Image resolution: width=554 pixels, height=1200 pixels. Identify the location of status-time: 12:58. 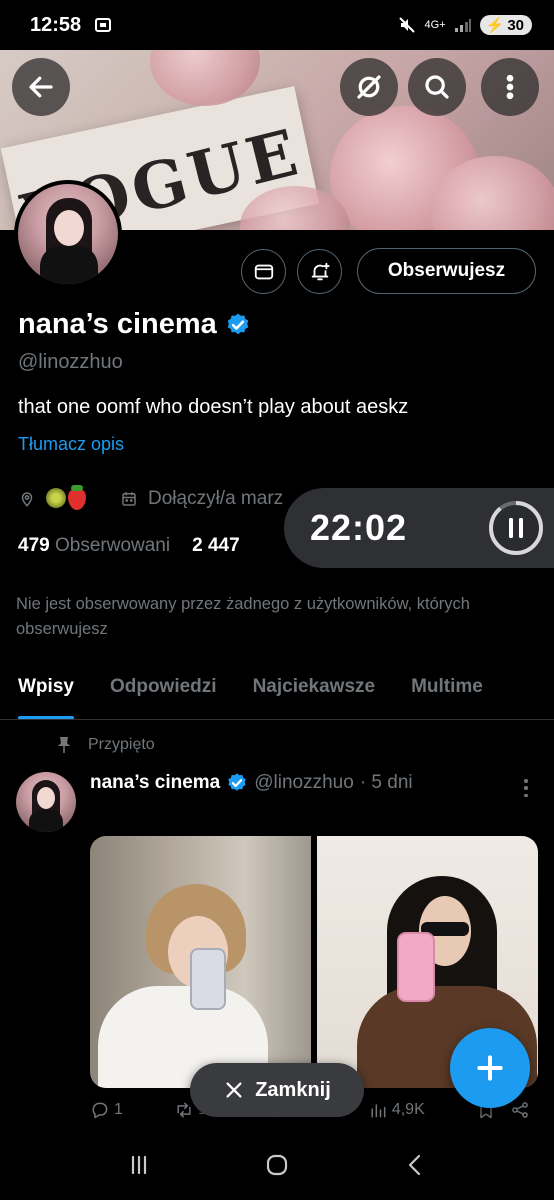
(56, 24).